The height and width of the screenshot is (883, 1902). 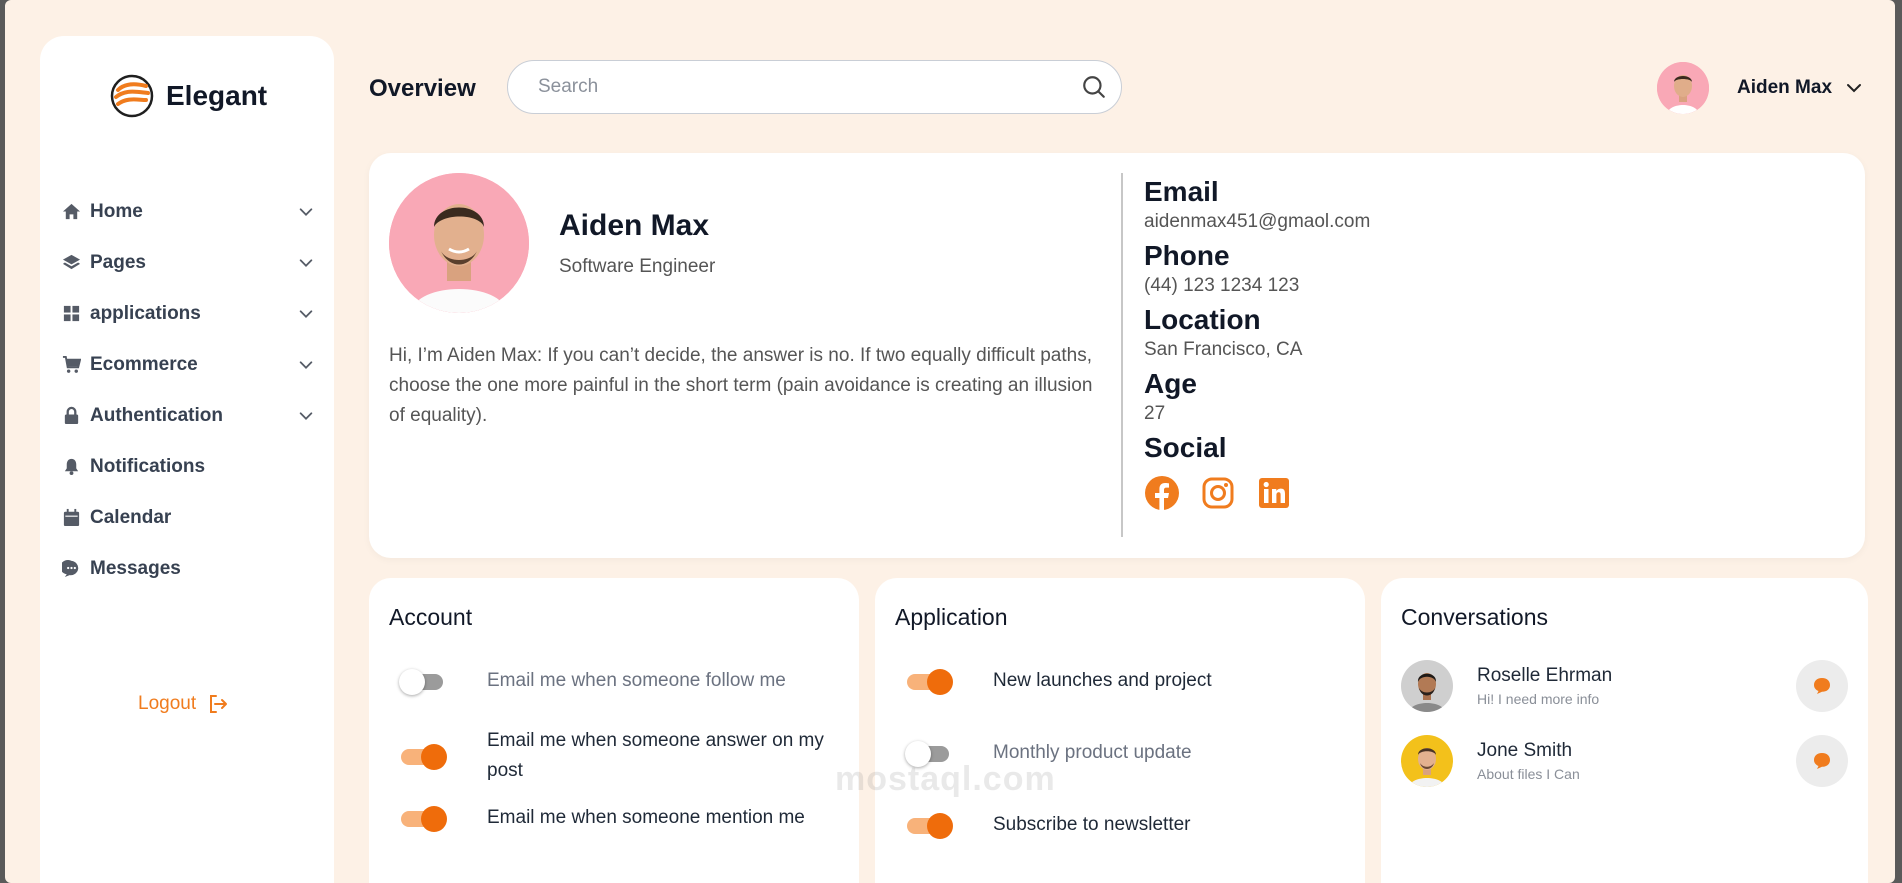 What do you see at coordinates (187, 262) in the screenshot?
I see `sidebar-item-pages: Pages` at bounding box center [187, 262].